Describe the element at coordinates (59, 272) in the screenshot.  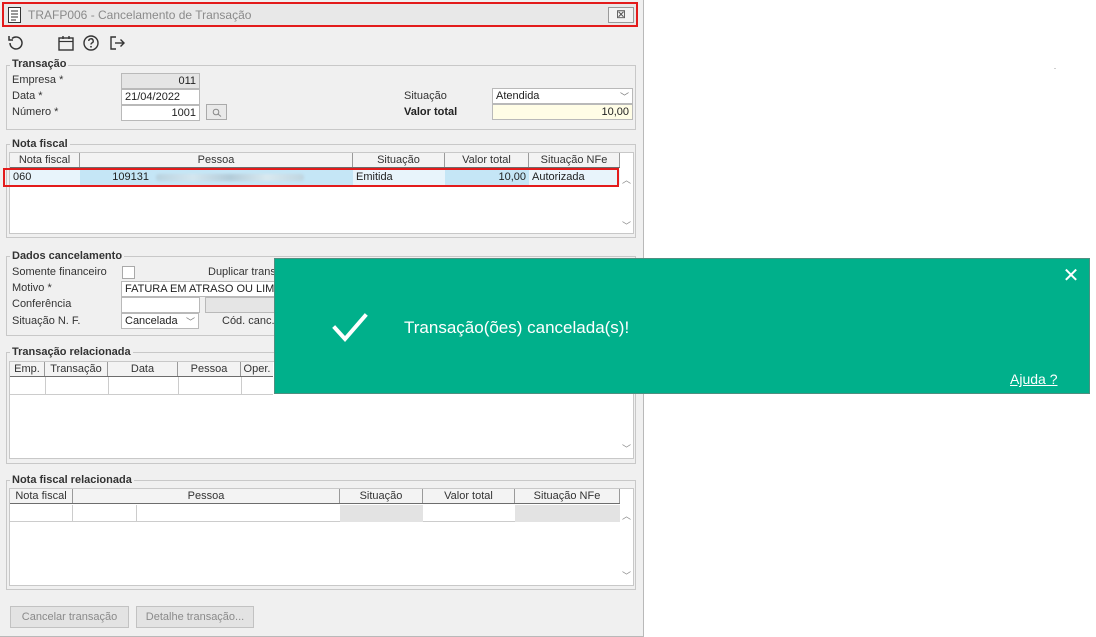
I see `somente-financeiro-label: Somente financeiro` at that location.